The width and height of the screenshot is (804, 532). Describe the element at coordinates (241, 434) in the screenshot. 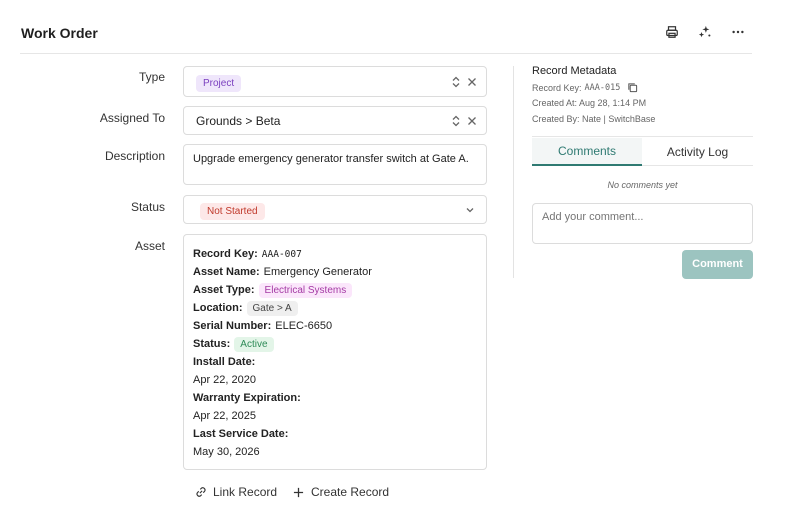

I see `asset-service-label: Last Service Date:` at that location.